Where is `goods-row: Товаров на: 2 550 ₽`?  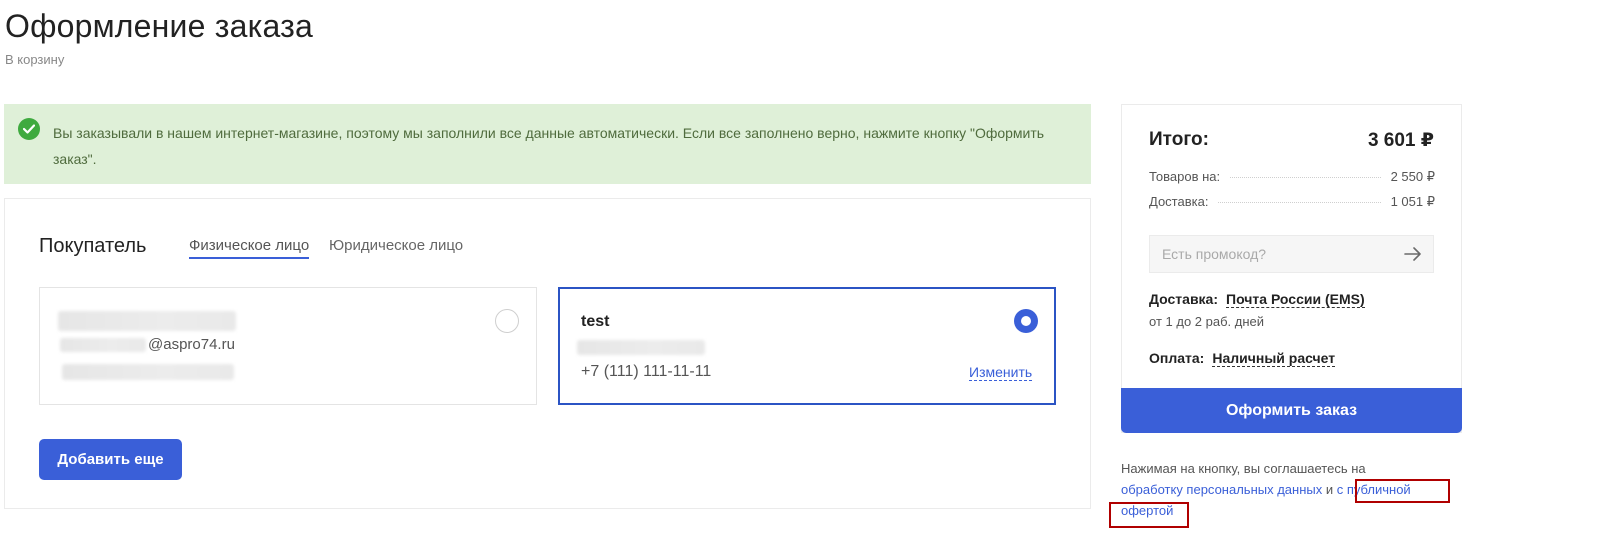 goods-row: Товаров на: 2 550 ₽ is located at coordinates (1292, 177).